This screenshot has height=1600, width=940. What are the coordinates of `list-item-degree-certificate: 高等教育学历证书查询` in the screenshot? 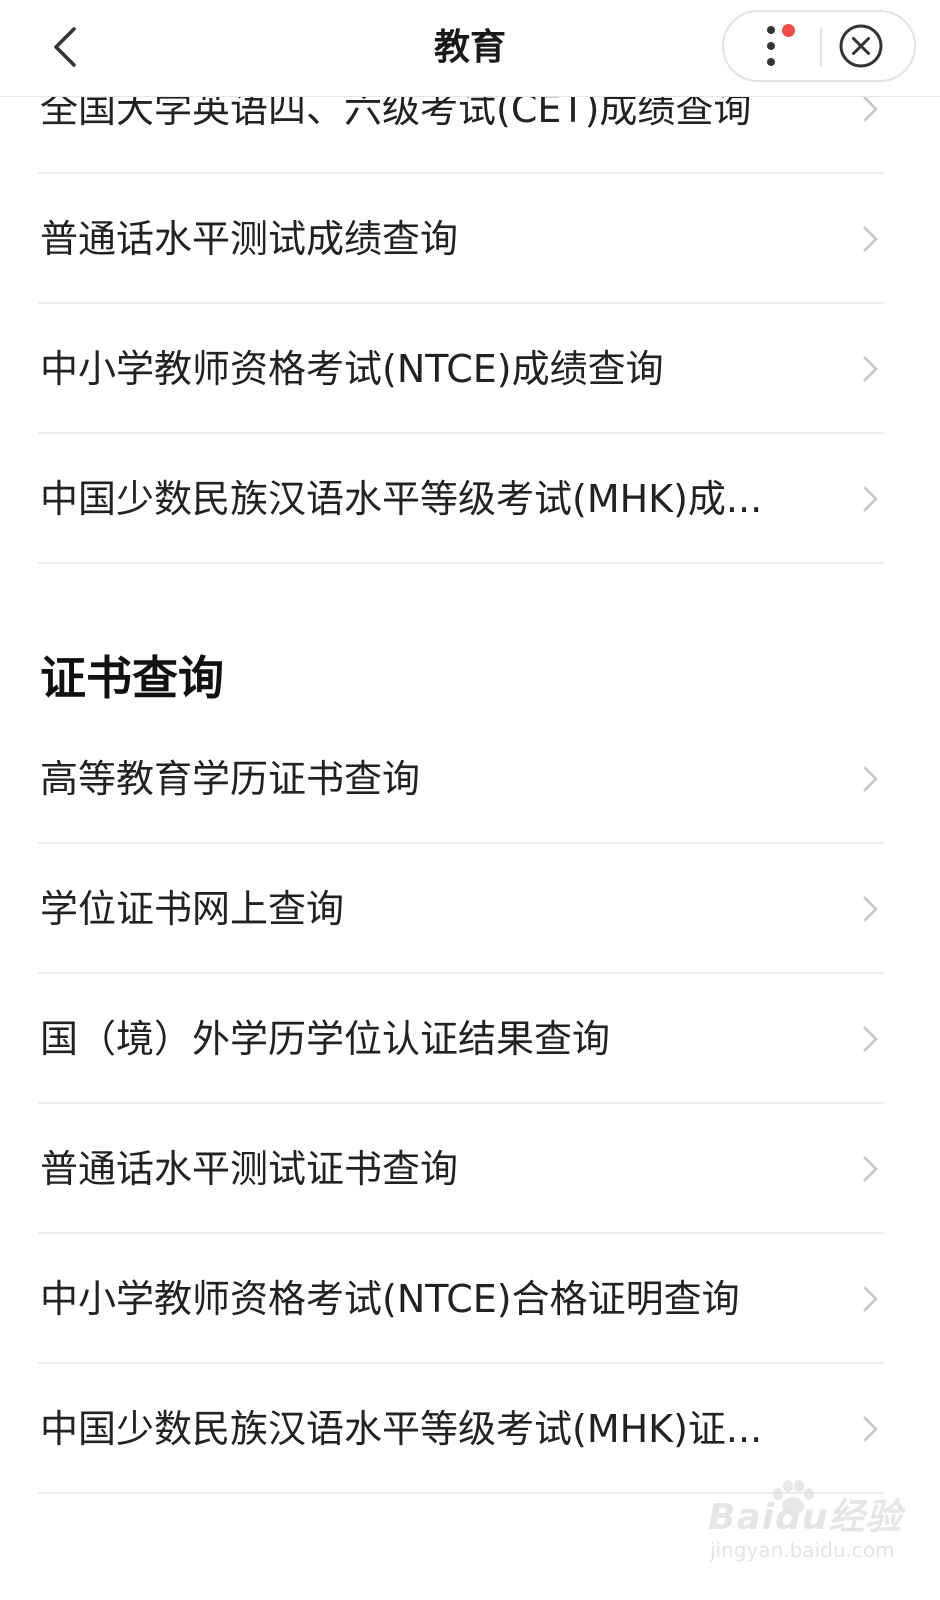 It's located at (461, 779).